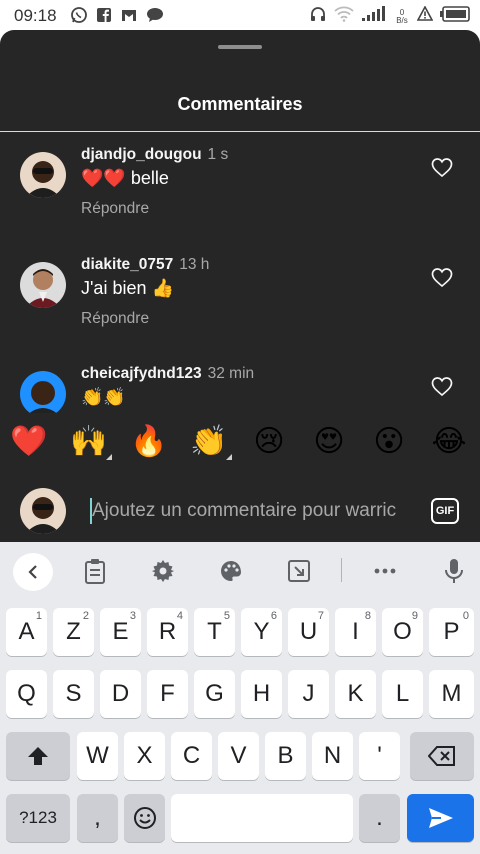 Image resolution: width=480 pixels, height=854 pixels. I want to click on key-z: Z2, so click(73, 632).